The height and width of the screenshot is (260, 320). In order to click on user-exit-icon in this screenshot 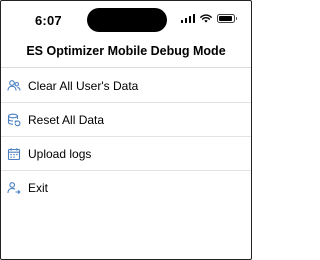, I will do `click(14, 188)`.